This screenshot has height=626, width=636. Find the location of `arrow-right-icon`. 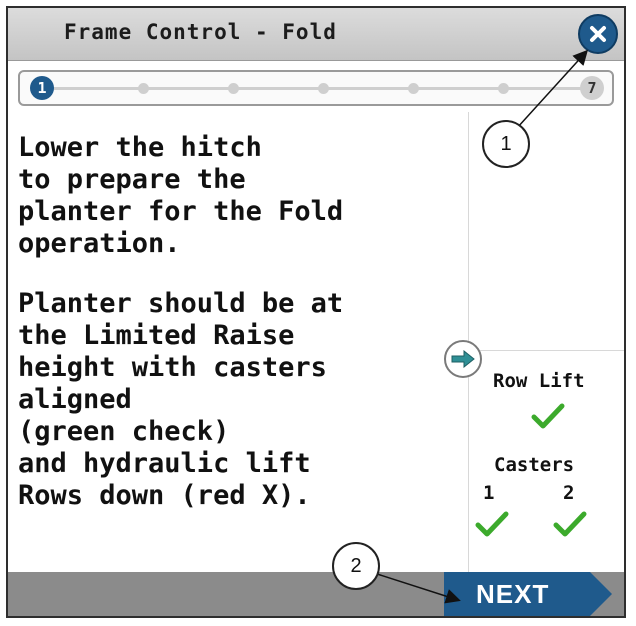

arrow-right-icon is located at coordinates (463, 359).